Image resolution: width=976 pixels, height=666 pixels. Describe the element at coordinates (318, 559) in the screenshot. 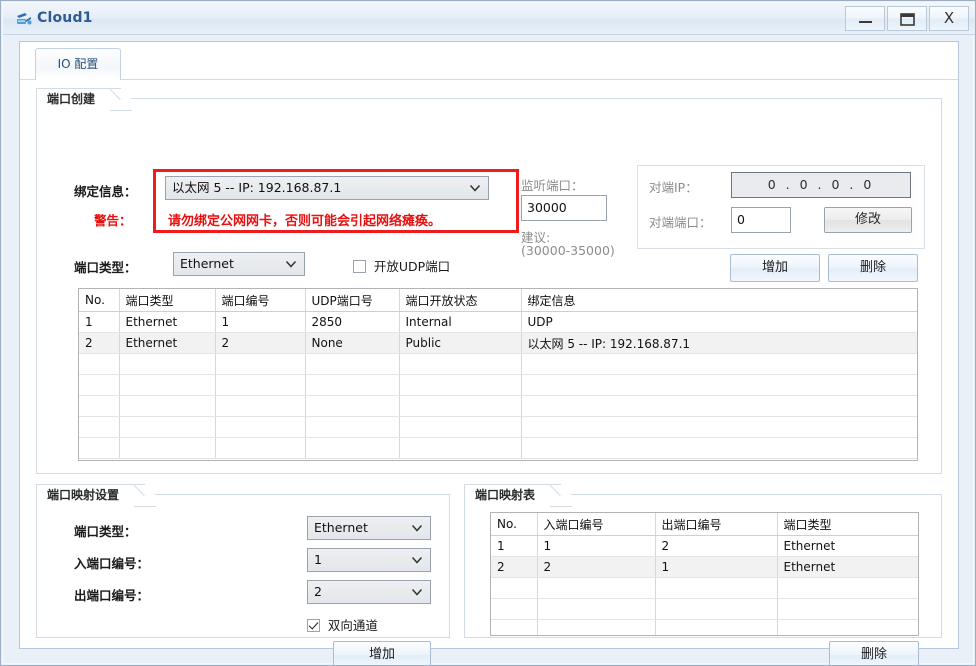

I see `in-port-number-value: 1` at that location.